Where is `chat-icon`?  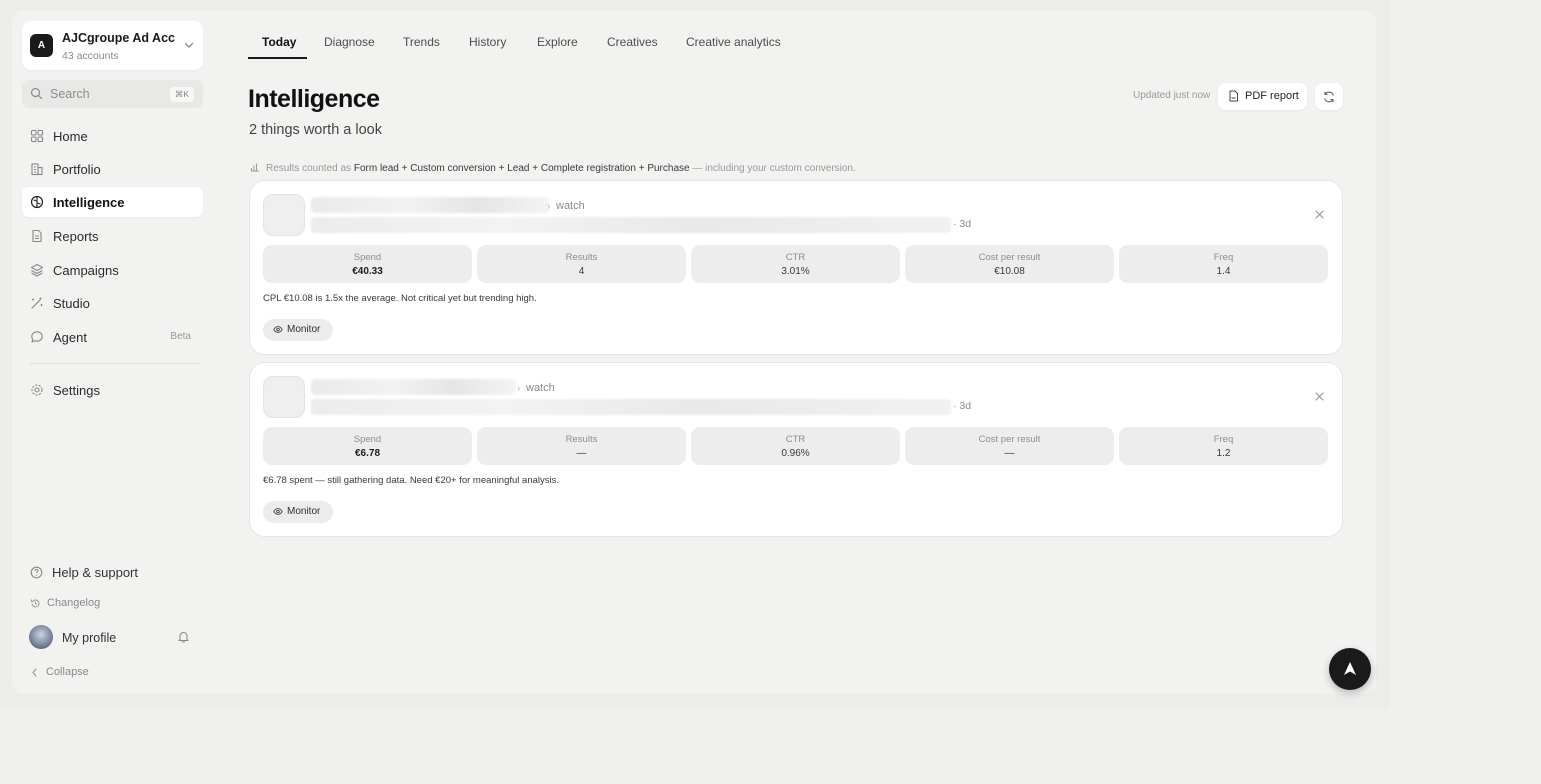
chat-icon is located at coordinates (37, 337).